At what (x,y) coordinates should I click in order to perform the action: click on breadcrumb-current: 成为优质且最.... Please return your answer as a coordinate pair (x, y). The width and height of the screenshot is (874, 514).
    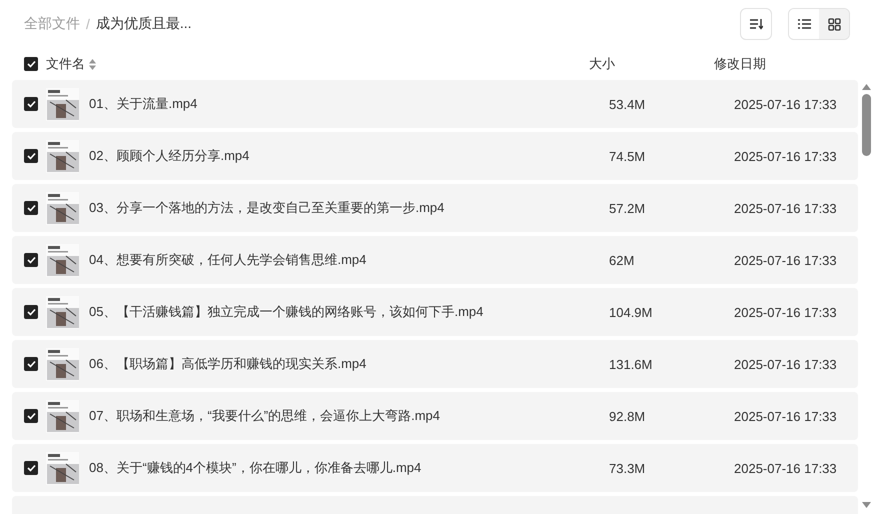
    Looking at the image, I should click on (144, 24).